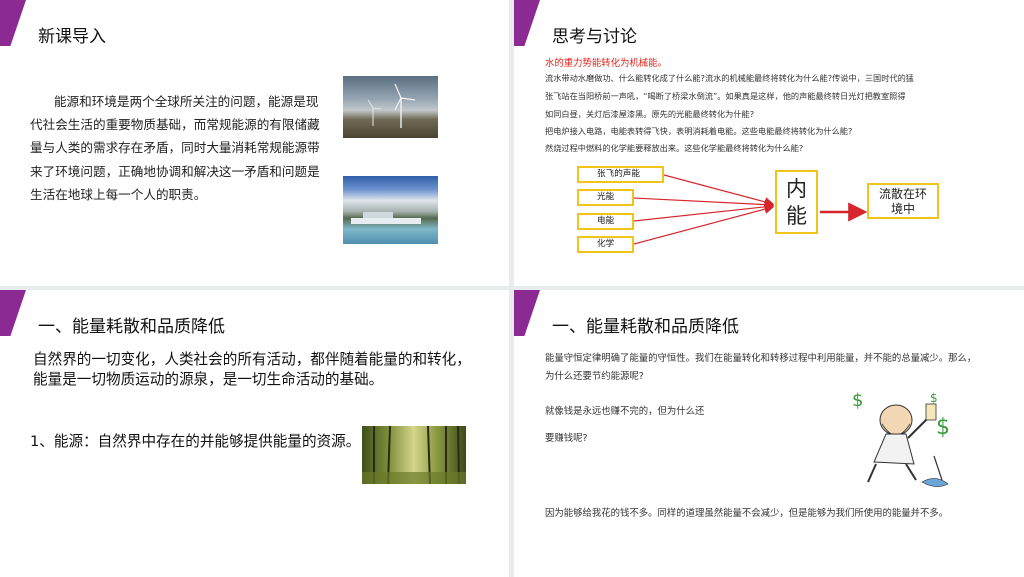 The image size is (1024, 577). Describe the element at coordinates (699, 131) in the screenshot. I see `discussion-line: 把电炉接入电路，电能表转得飞快，表明消耗着电能。这些电能最终将转化为什么能?` at that location.